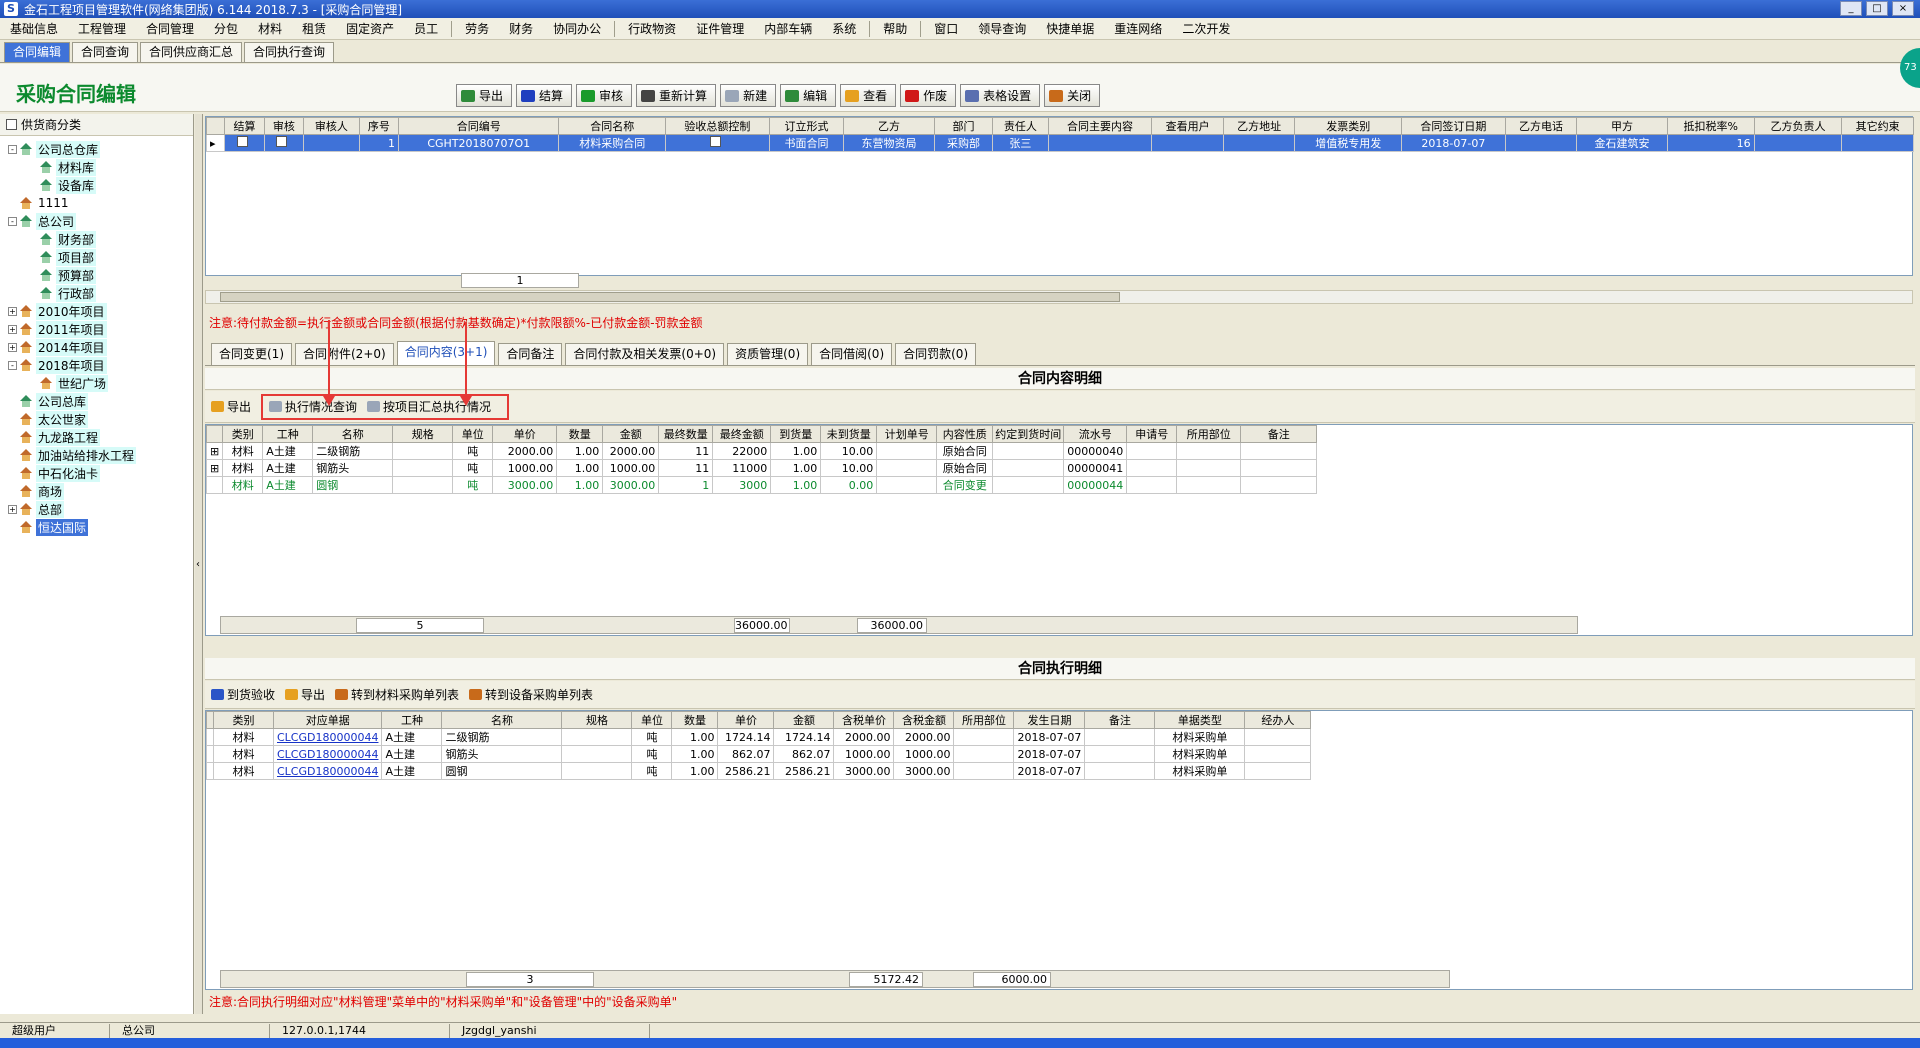 This screenshot has height=1048, width=1920. What do you see at coordinates (484, 95) in the screenshot?
I see `toolbar-button: 导出` at bounding box center [484, 95].